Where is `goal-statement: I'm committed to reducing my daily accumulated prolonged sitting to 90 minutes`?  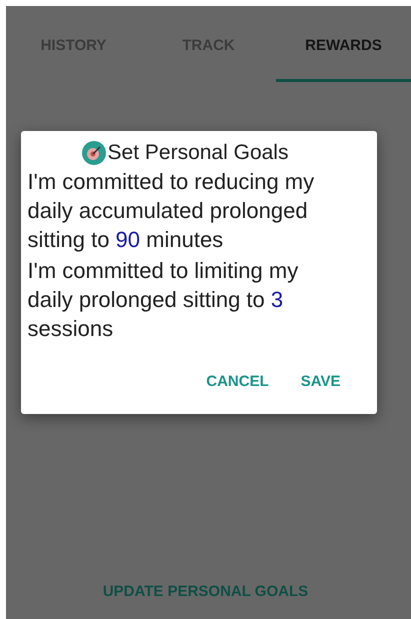 goal-statement: I'm committed to reducing my daily accumulated prolonged sitting to 90 minutes is located at coordinates (172, 211).